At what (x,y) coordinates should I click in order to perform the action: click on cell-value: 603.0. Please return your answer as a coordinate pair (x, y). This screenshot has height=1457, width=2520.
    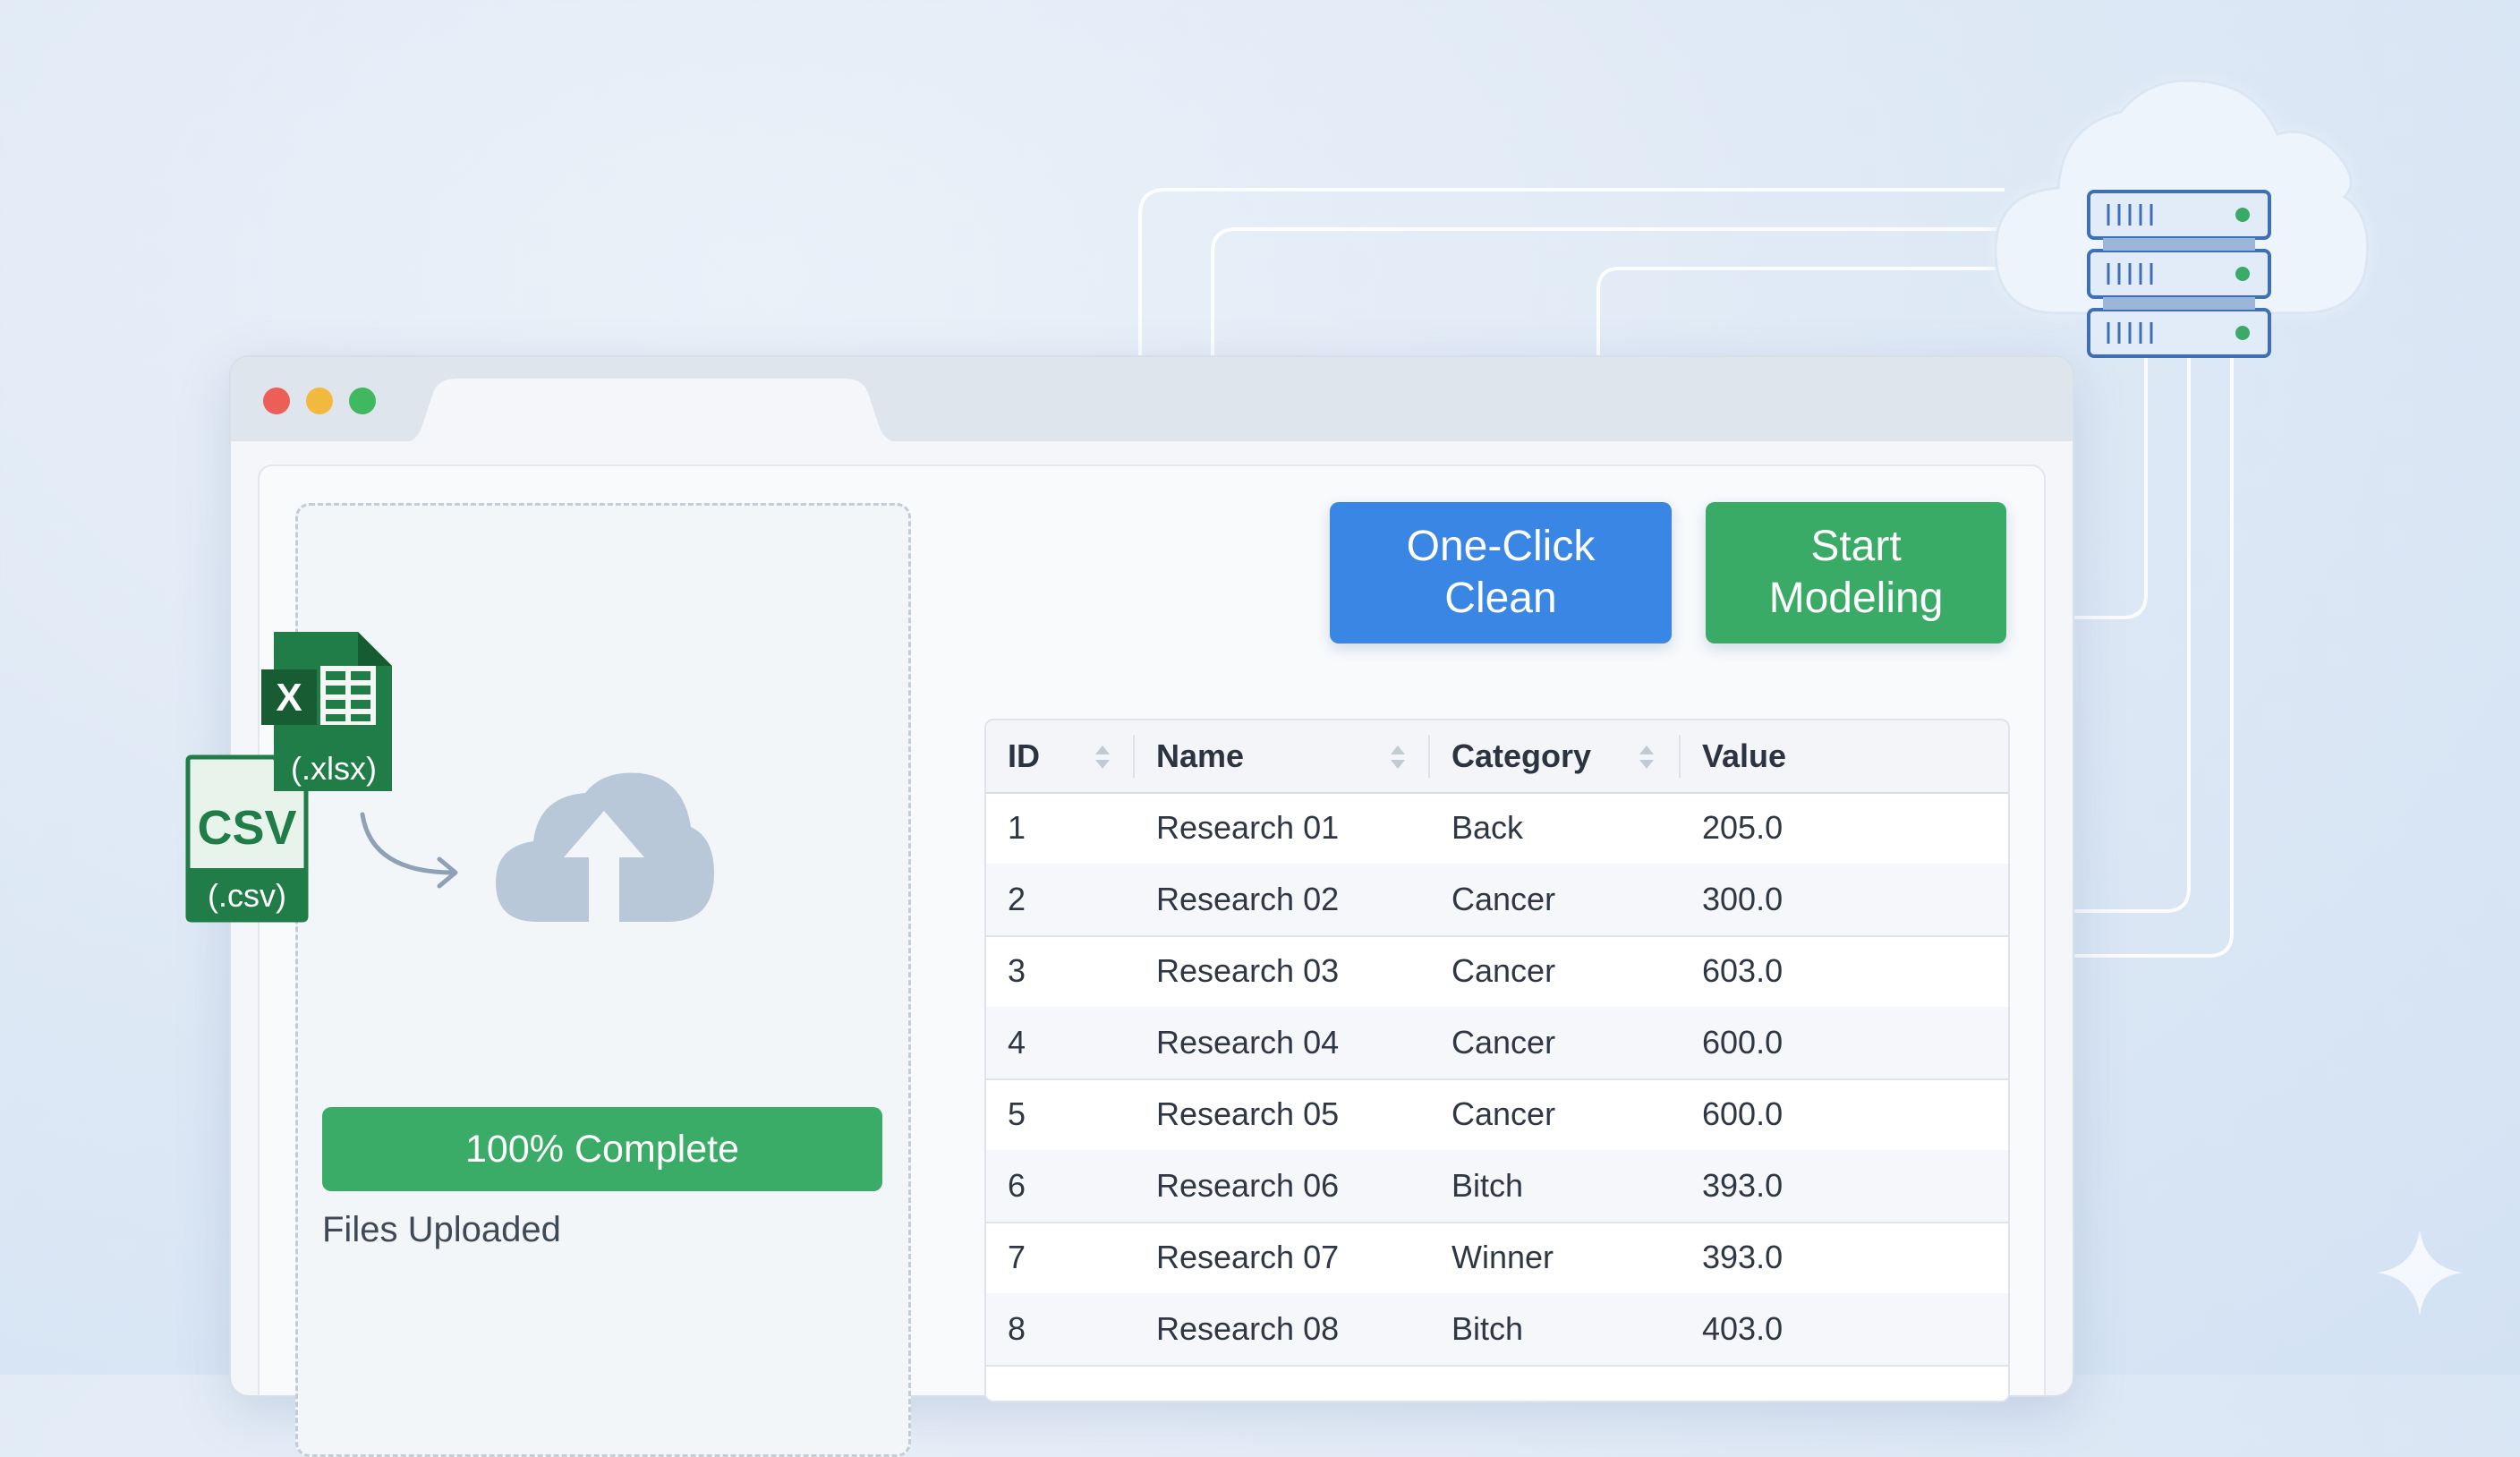
    Looking at the image, I should click on (1743, 970).